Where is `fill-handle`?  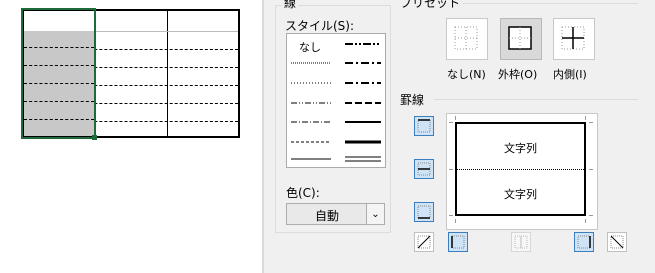 fill-handle is located at coordinates (94, 137).